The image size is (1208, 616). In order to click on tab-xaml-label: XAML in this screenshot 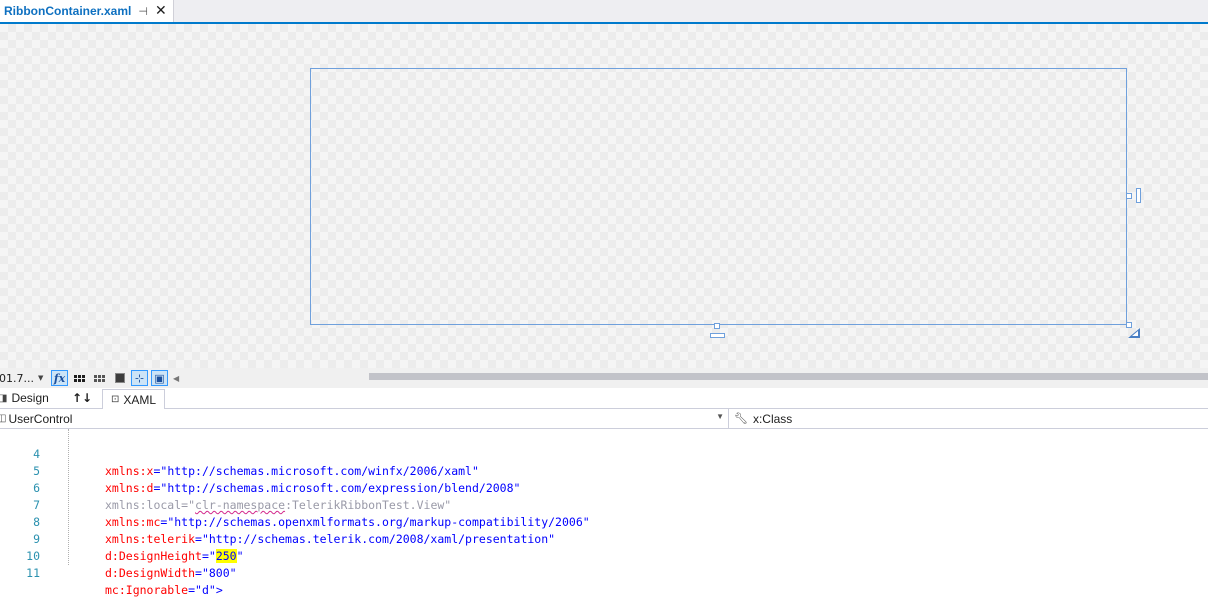, I will do `click(140, 399)`.